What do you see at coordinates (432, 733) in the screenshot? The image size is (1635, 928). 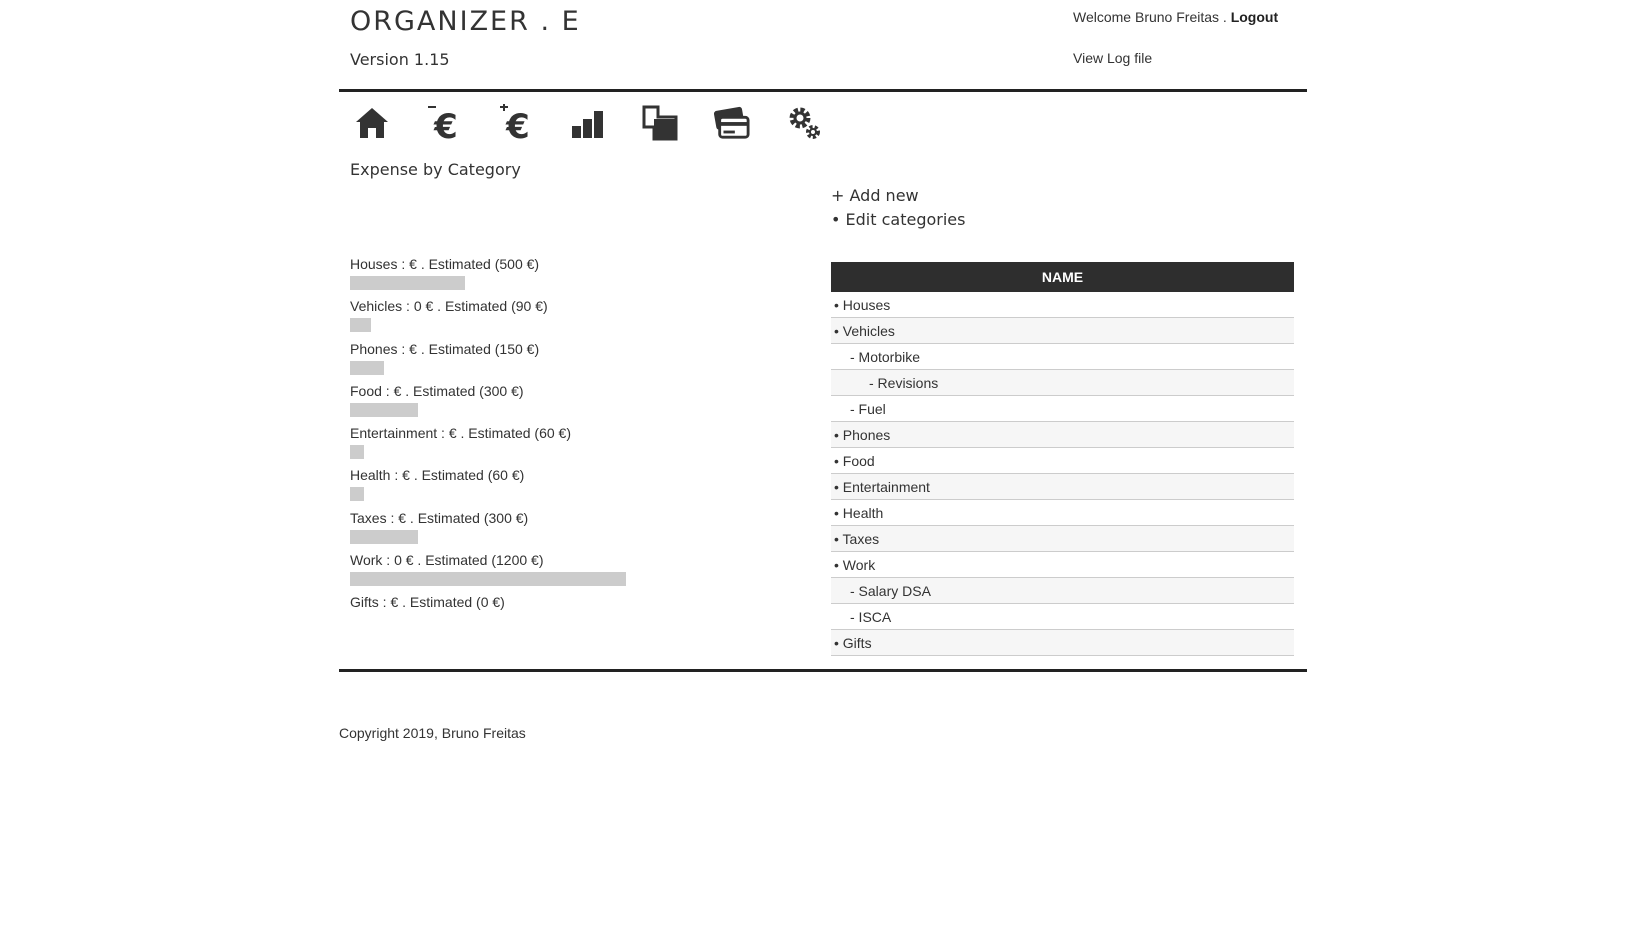 I see `copyright-text: Copyright 2019, Bruno Freitas` at bounding box center [432, 733].